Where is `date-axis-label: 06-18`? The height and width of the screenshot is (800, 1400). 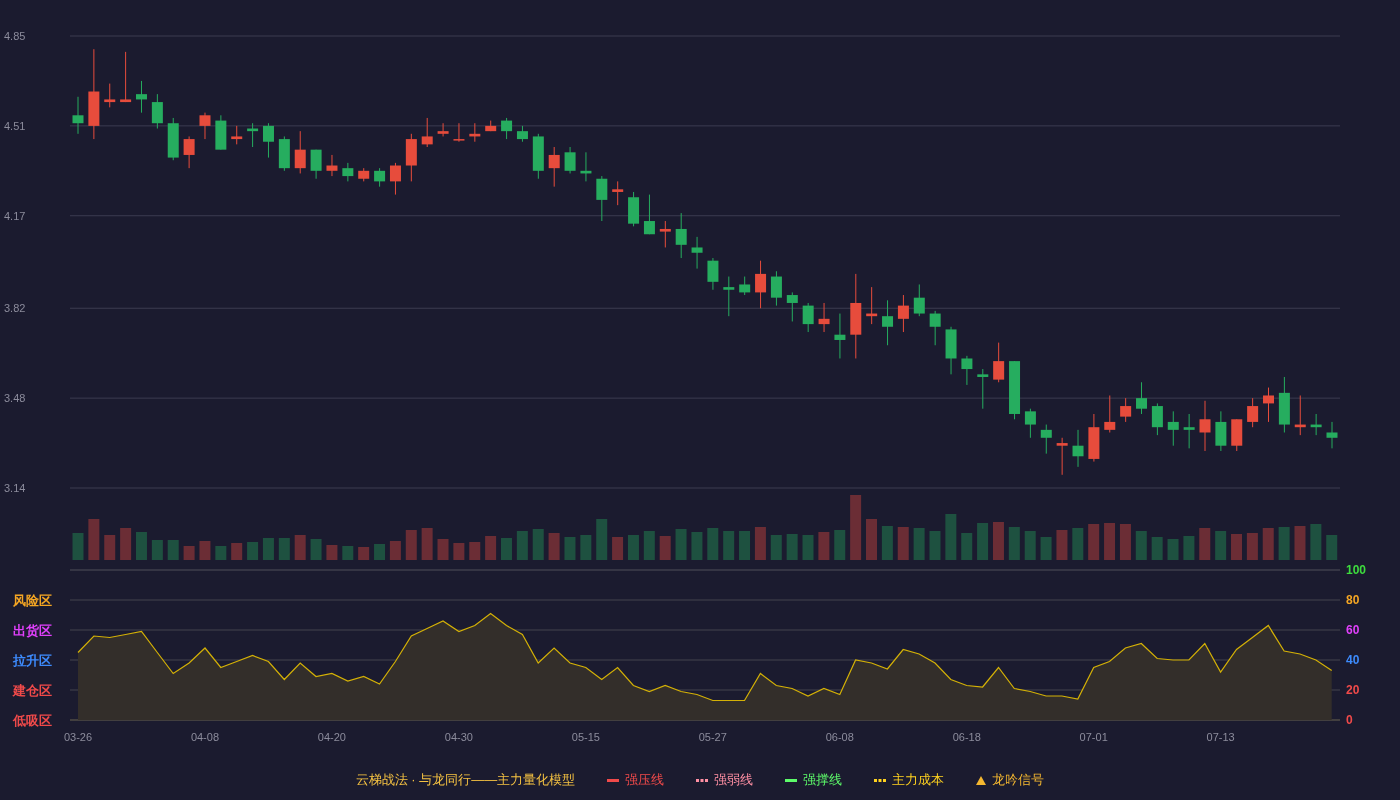 date-axis-label: 06-18 is located at coordinates (966, 737).